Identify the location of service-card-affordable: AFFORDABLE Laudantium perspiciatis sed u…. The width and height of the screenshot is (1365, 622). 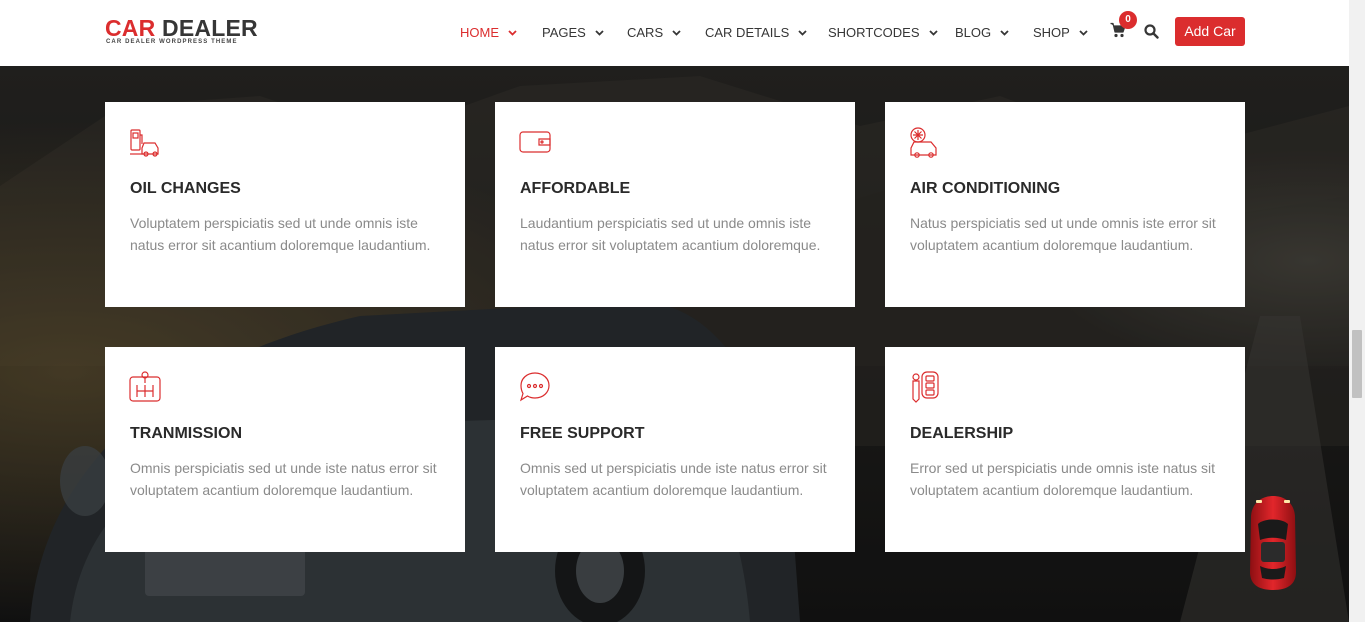
(675, 204).